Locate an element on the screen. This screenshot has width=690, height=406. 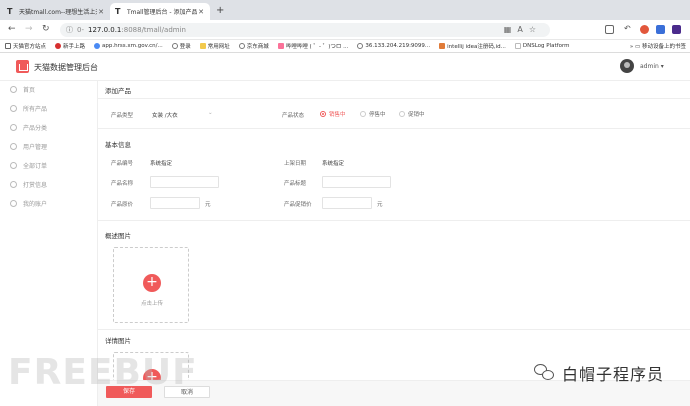
home-icon is located at coordinates (13, 89).